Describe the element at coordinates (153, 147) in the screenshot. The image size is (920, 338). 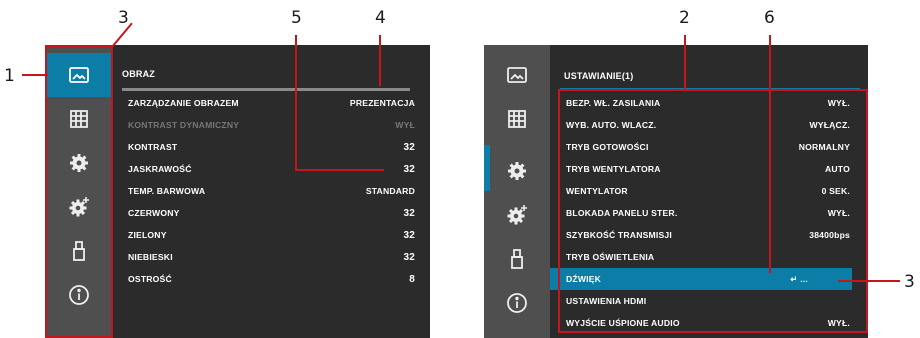
I see `row-label: KONTRAST` at that location.